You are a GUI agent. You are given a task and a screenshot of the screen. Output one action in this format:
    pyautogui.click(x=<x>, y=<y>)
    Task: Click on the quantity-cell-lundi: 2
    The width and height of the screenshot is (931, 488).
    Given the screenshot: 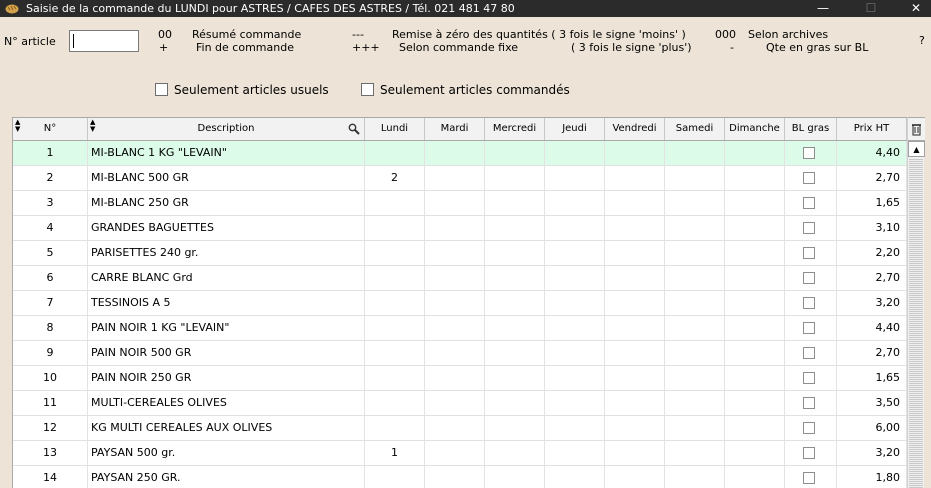 What is the action you would take?
    pyautogui.click(x=395, y=178)
    